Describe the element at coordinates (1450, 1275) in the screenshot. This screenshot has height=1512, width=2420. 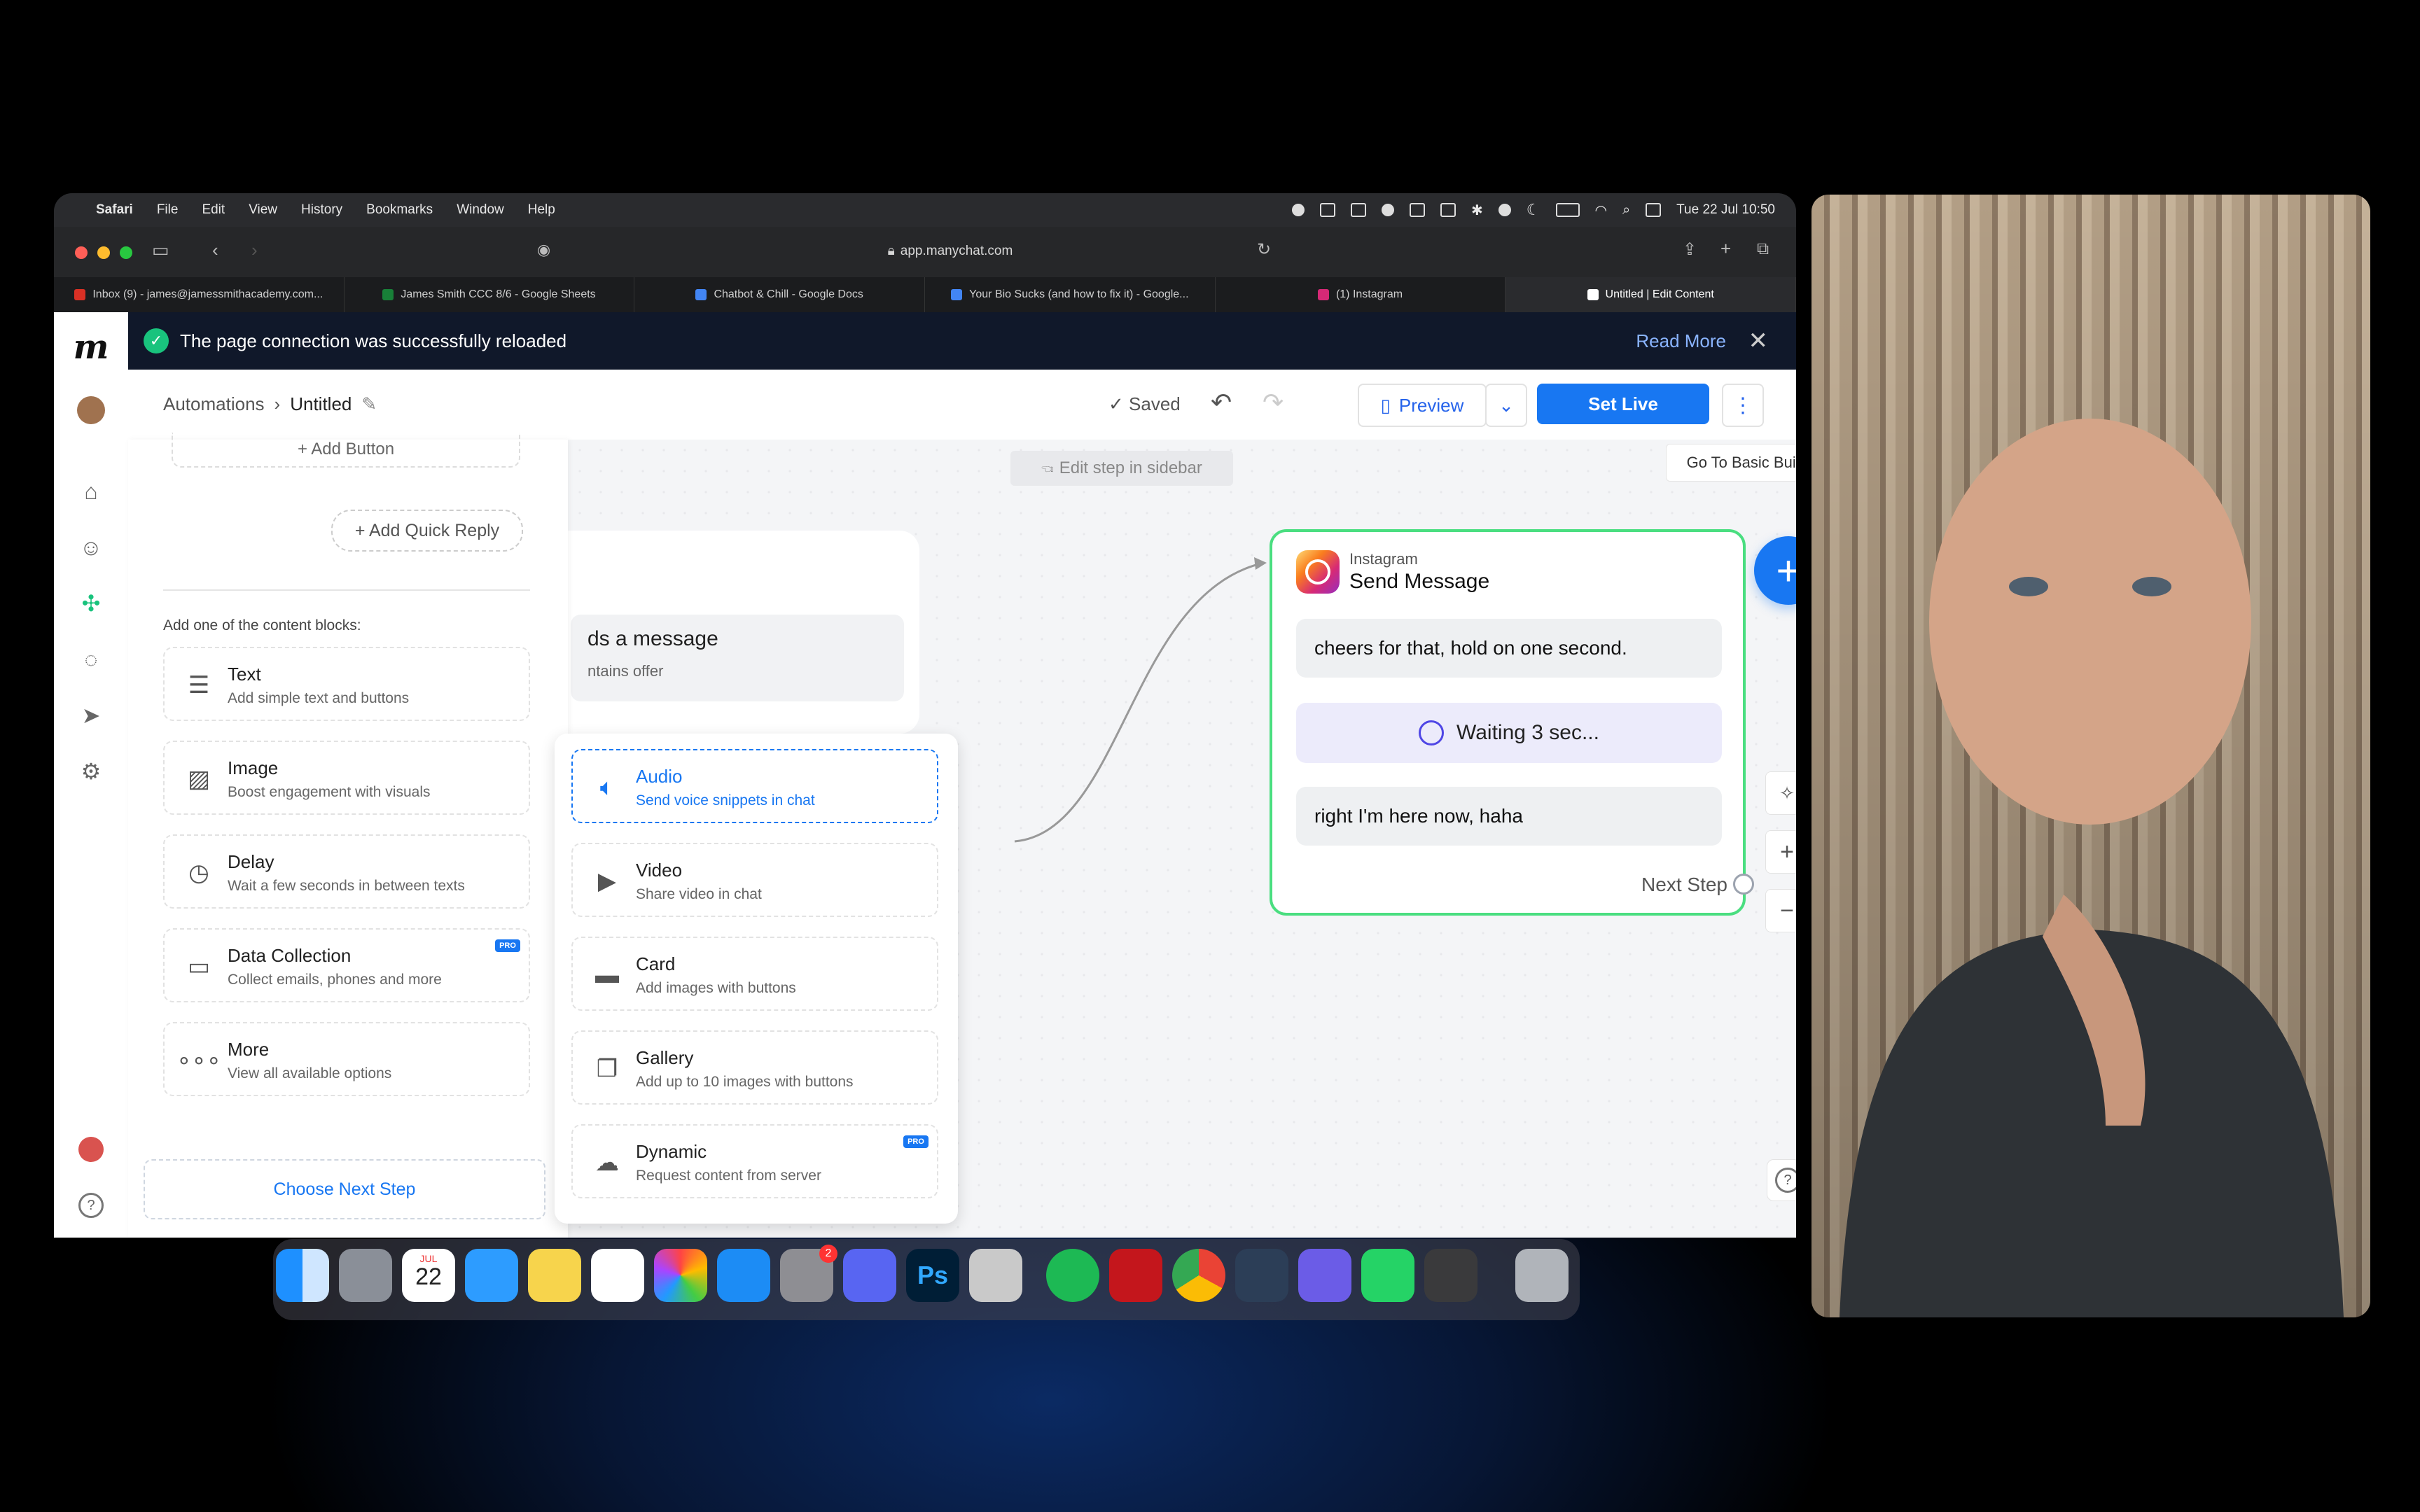
I see `quicktime-icon` at that location.